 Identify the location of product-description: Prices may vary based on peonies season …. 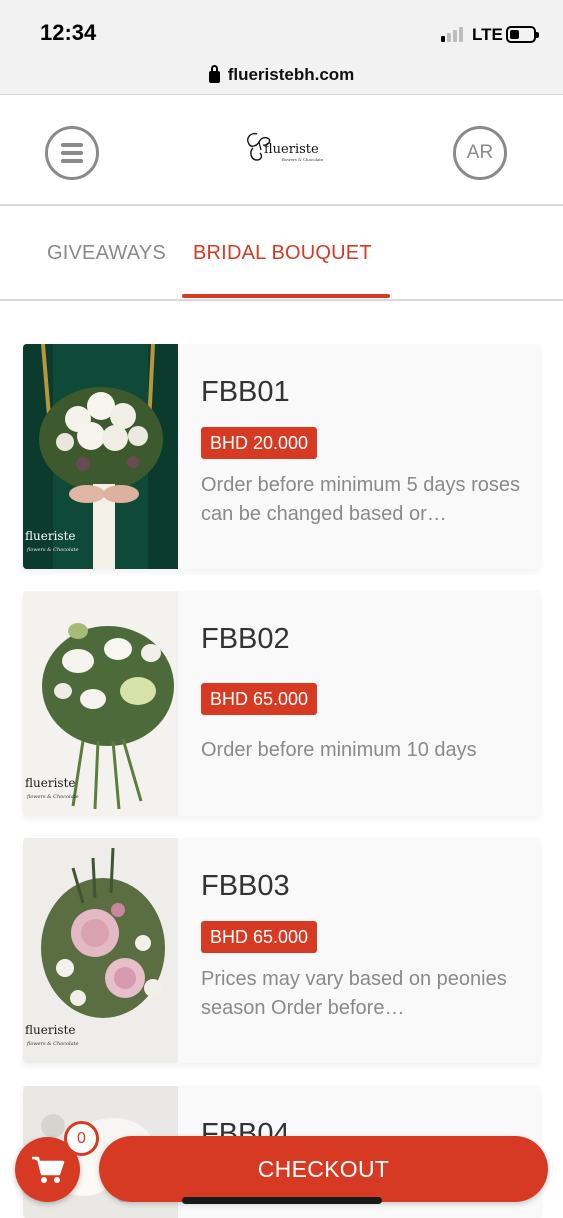
(354, 993).